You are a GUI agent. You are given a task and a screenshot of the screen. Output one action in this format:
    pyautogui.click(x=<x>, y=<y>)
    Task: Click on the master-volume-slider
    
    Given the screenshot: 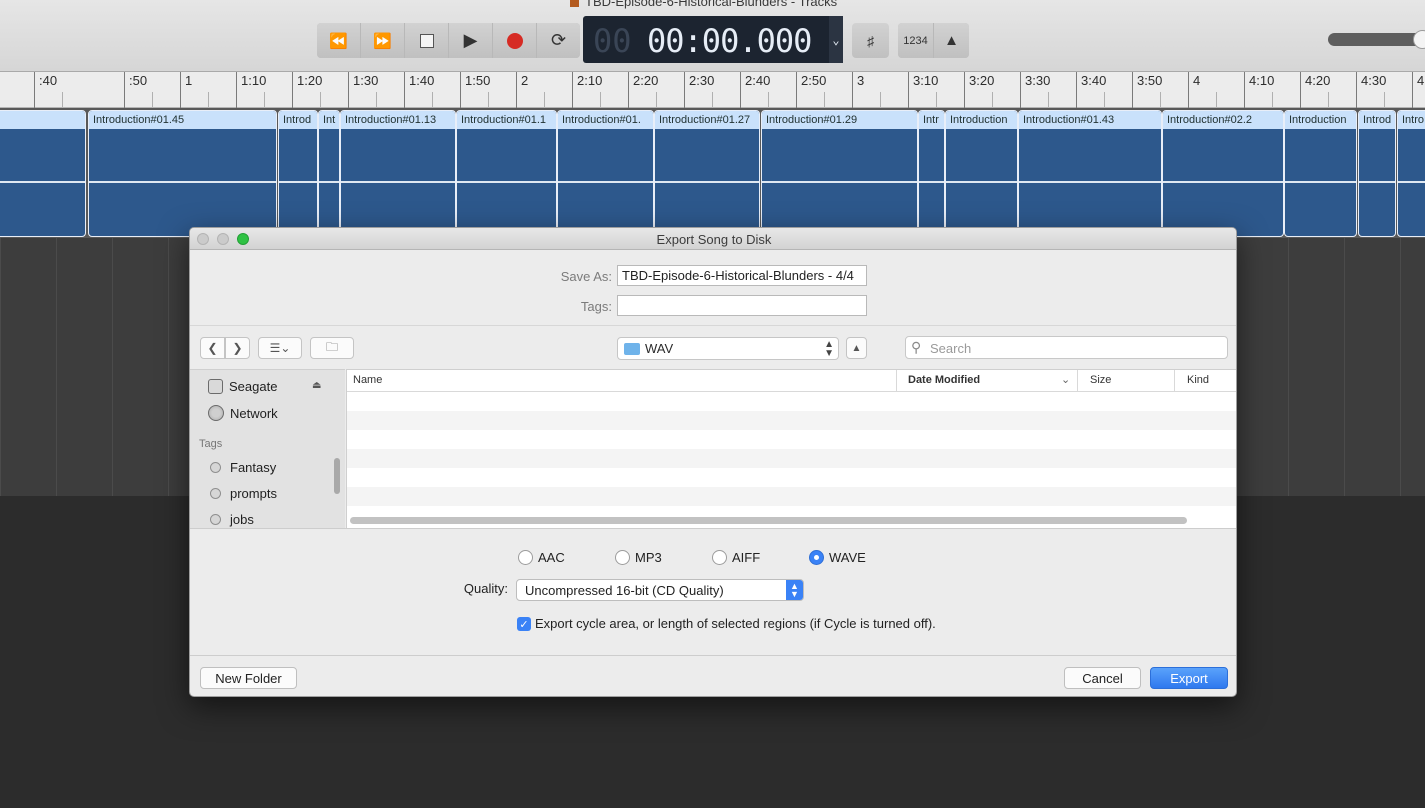 What is the action you would take?
    pyautogui.click(x=1376, y=39)
    